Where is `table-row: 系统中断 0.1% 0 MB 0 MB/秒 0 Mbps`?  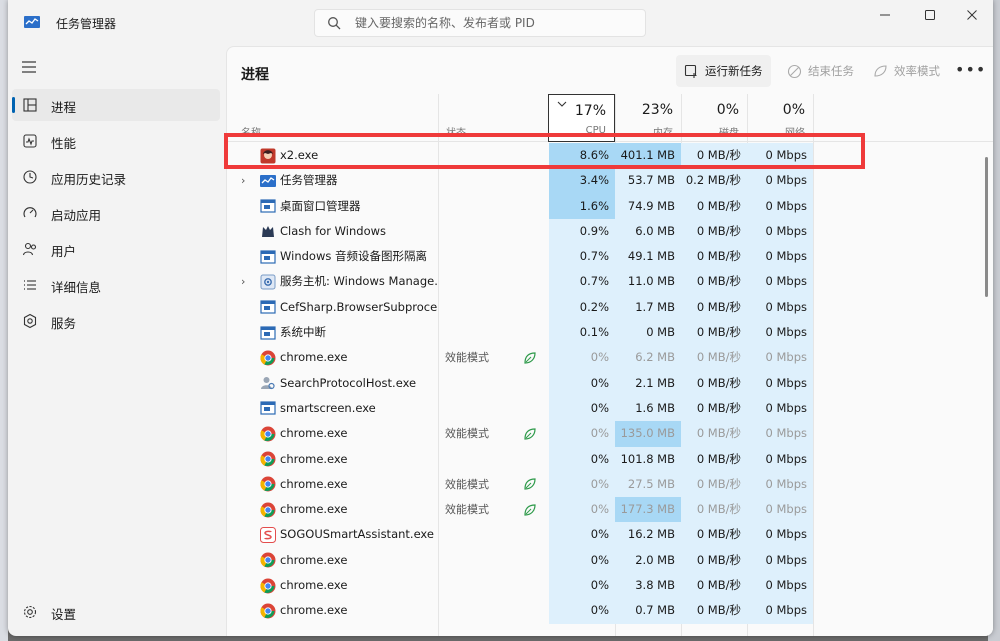 table-row: 系统中断 0.1% 0 MB 0 MB/秒 0 Mbps is located at coordinates (610, 333).